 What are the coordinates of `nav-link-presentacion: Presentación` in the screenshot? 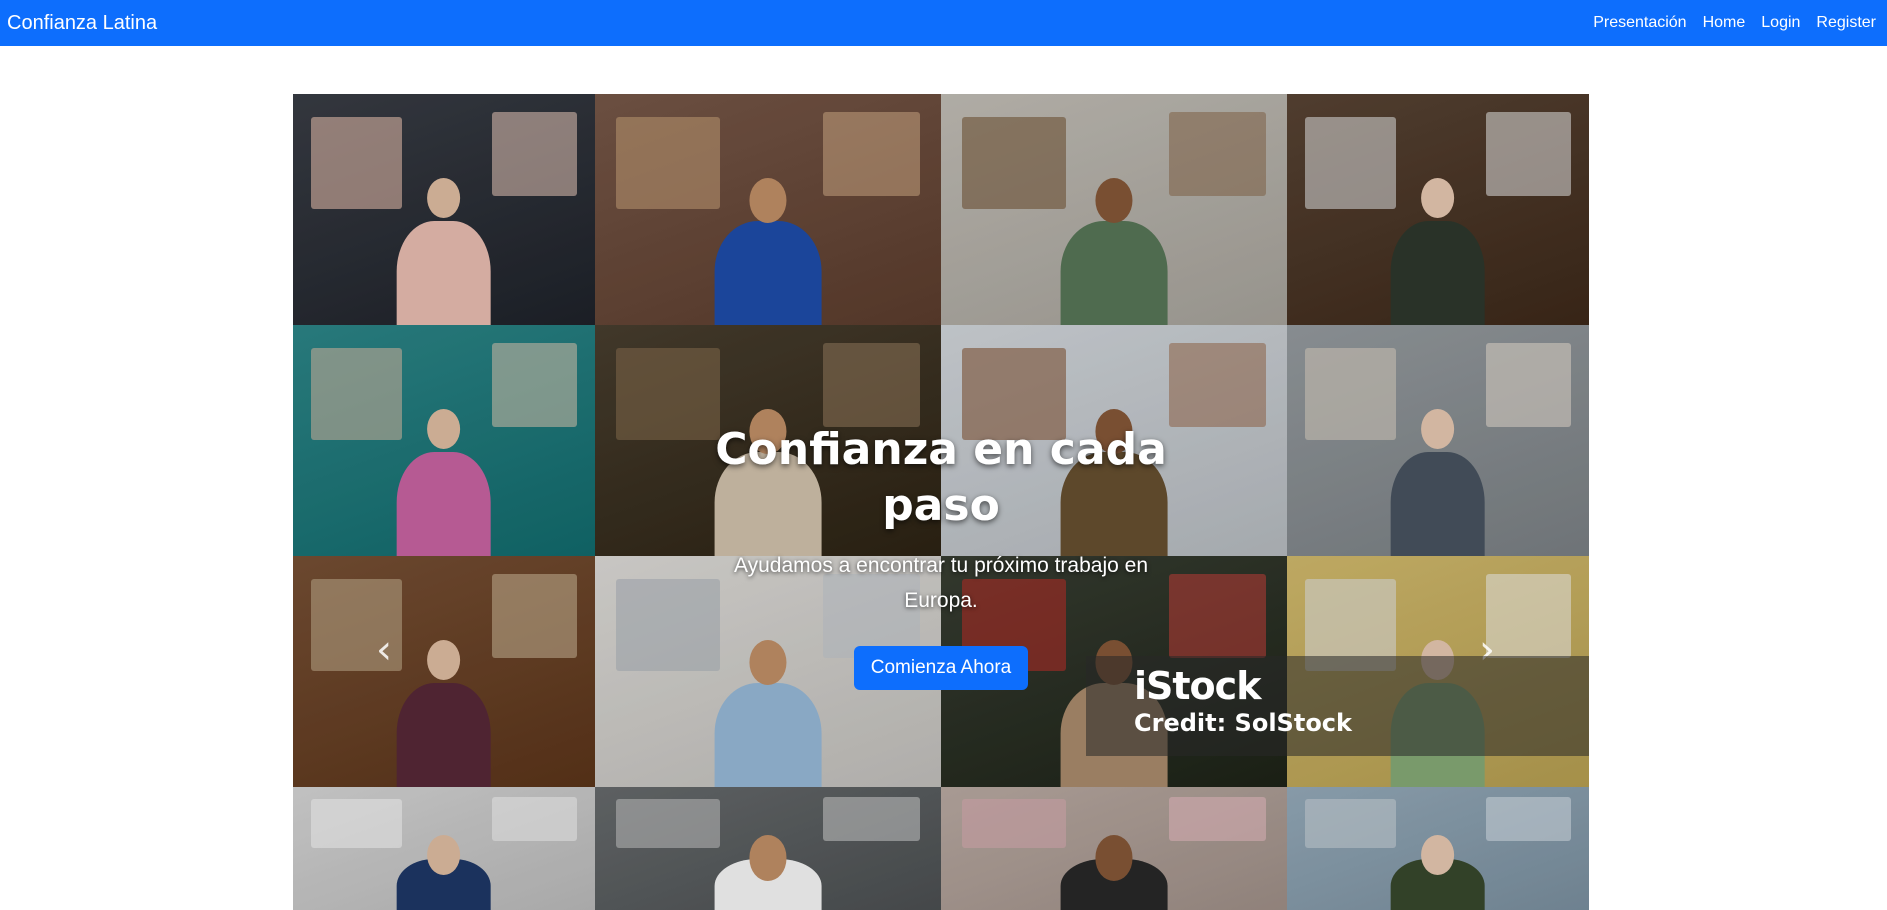 It's located at (1639, 23).